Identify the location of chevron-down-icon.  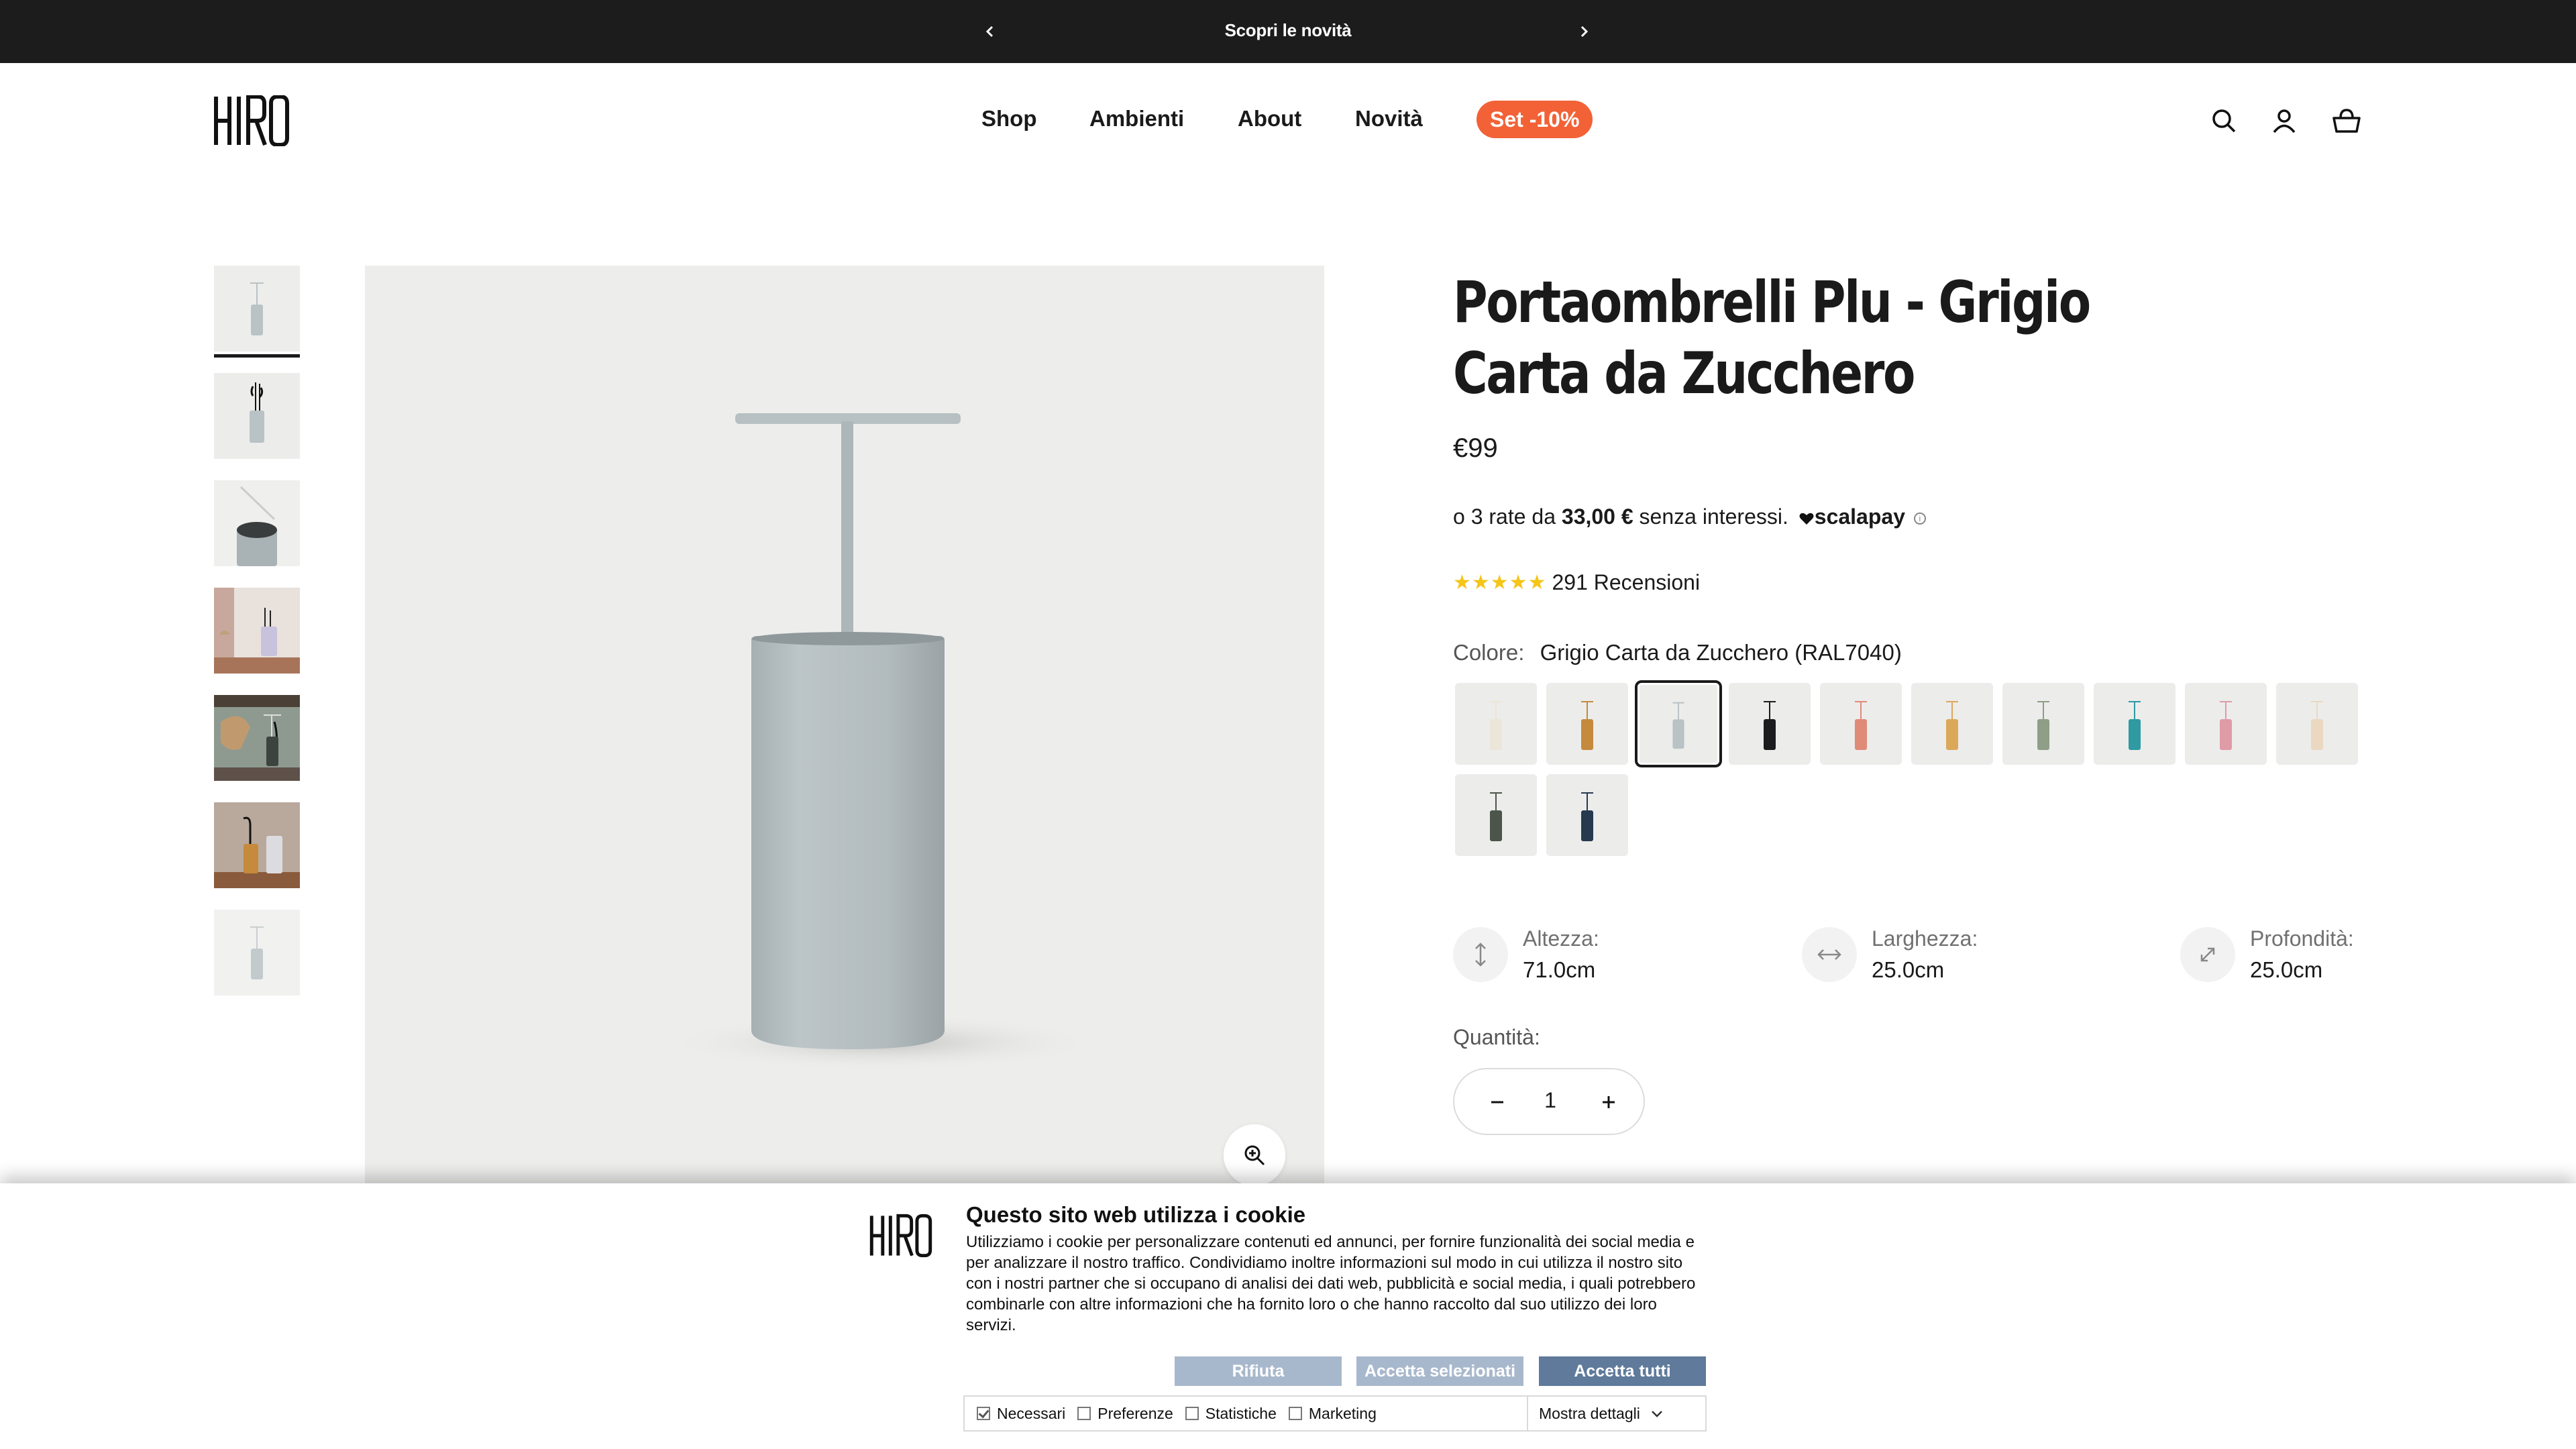
(1656, 1413).